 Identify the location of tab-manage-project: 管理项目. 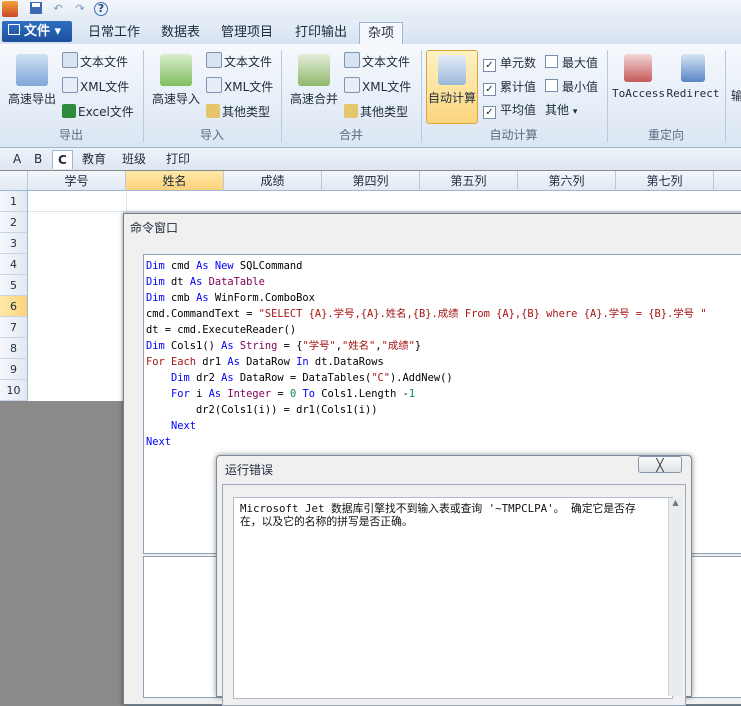
(247, 33).